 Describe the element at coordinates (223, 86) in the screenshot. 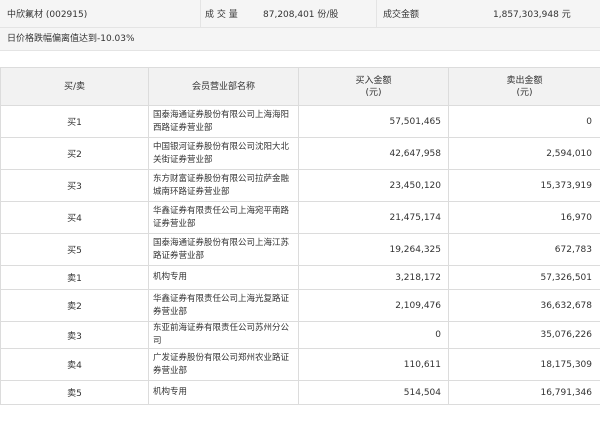

I see `header-dept: 会员营业部名称` at that location.